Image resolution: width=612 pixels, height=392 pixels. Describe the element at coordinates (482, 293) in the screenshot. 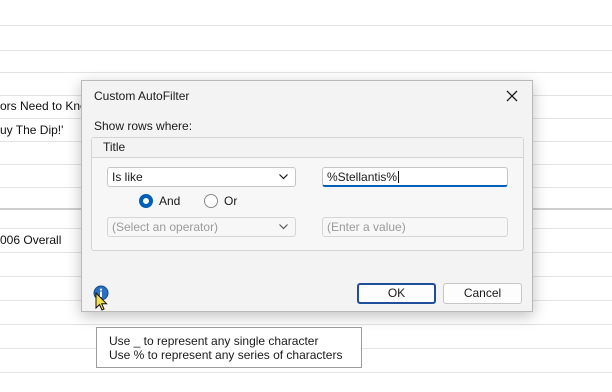

I see `cancel-button: Cancel` at that location.